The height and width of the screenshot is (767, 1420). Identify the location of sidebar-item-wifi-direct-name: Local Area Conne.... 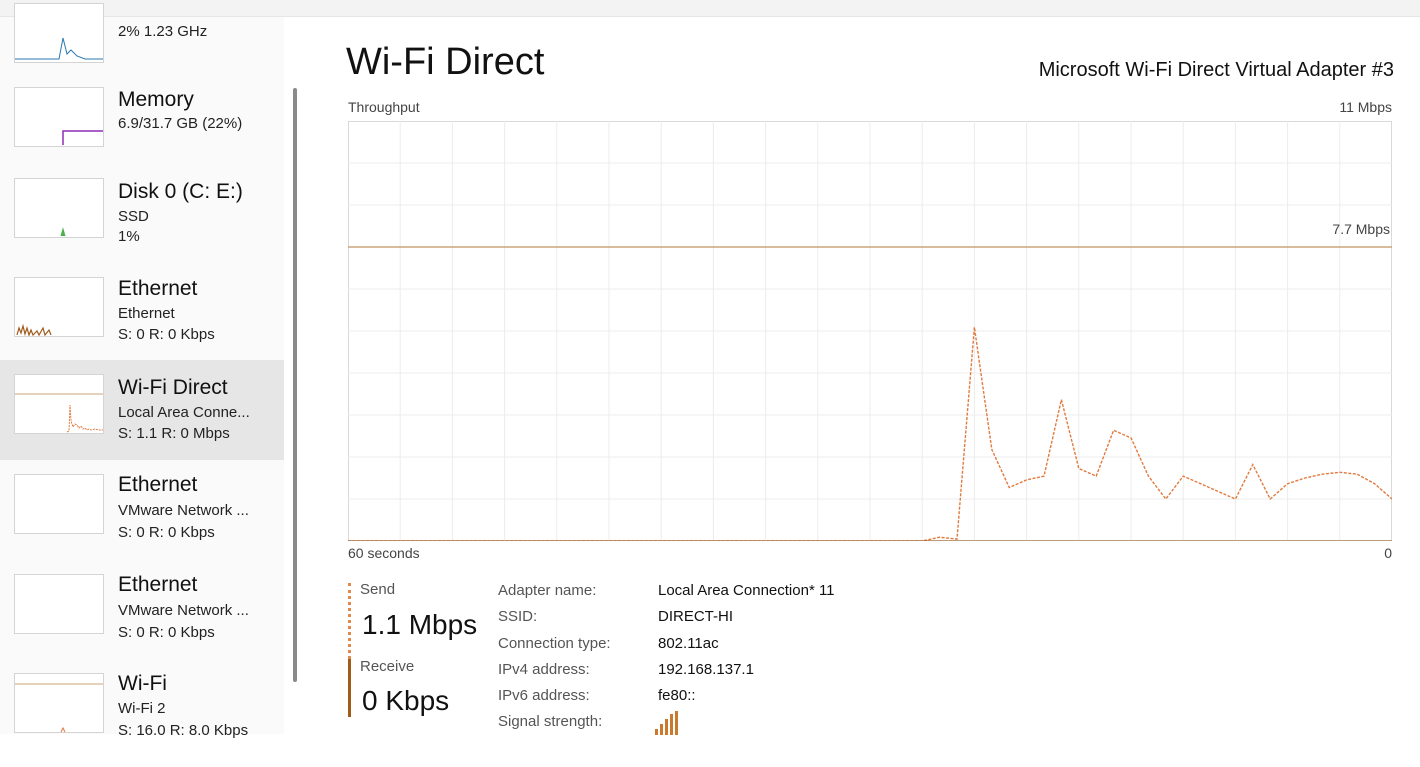
(184, 412).